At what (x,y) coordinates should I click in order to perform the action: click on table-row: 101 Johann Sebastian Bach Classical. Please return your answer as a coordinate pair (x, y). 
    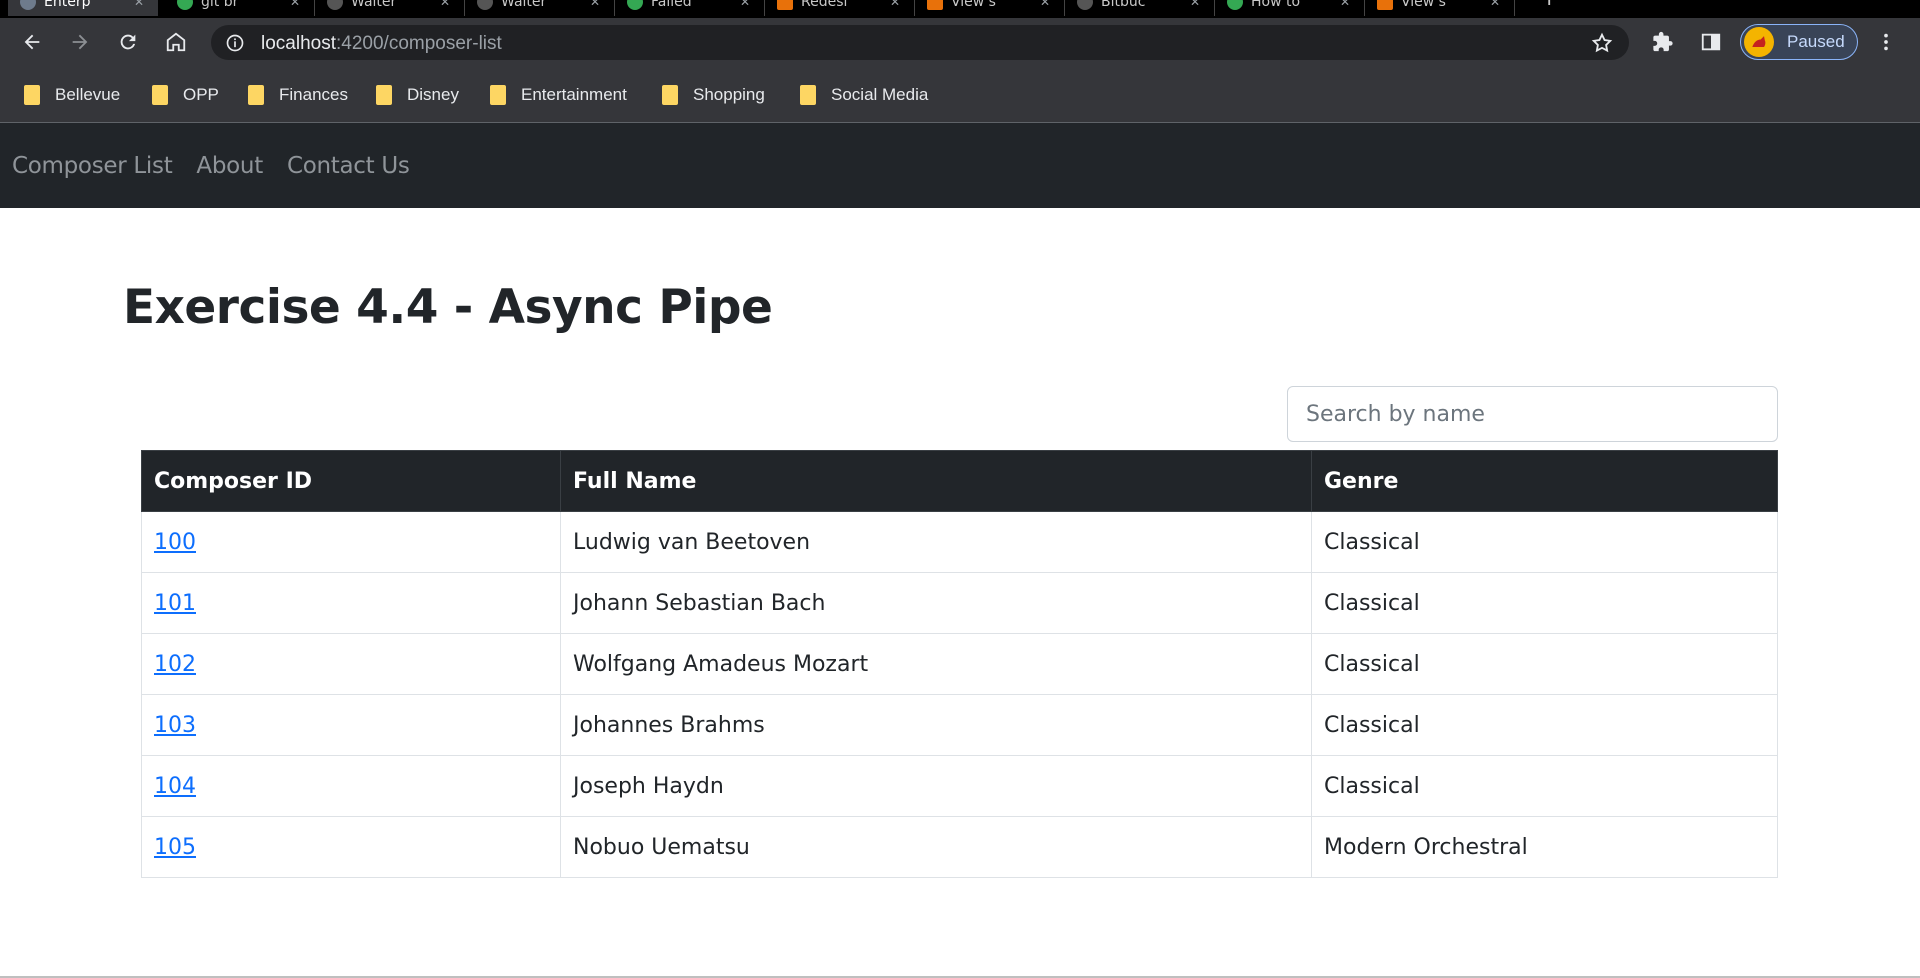
    Looking at the image, I should click on (959, 603).